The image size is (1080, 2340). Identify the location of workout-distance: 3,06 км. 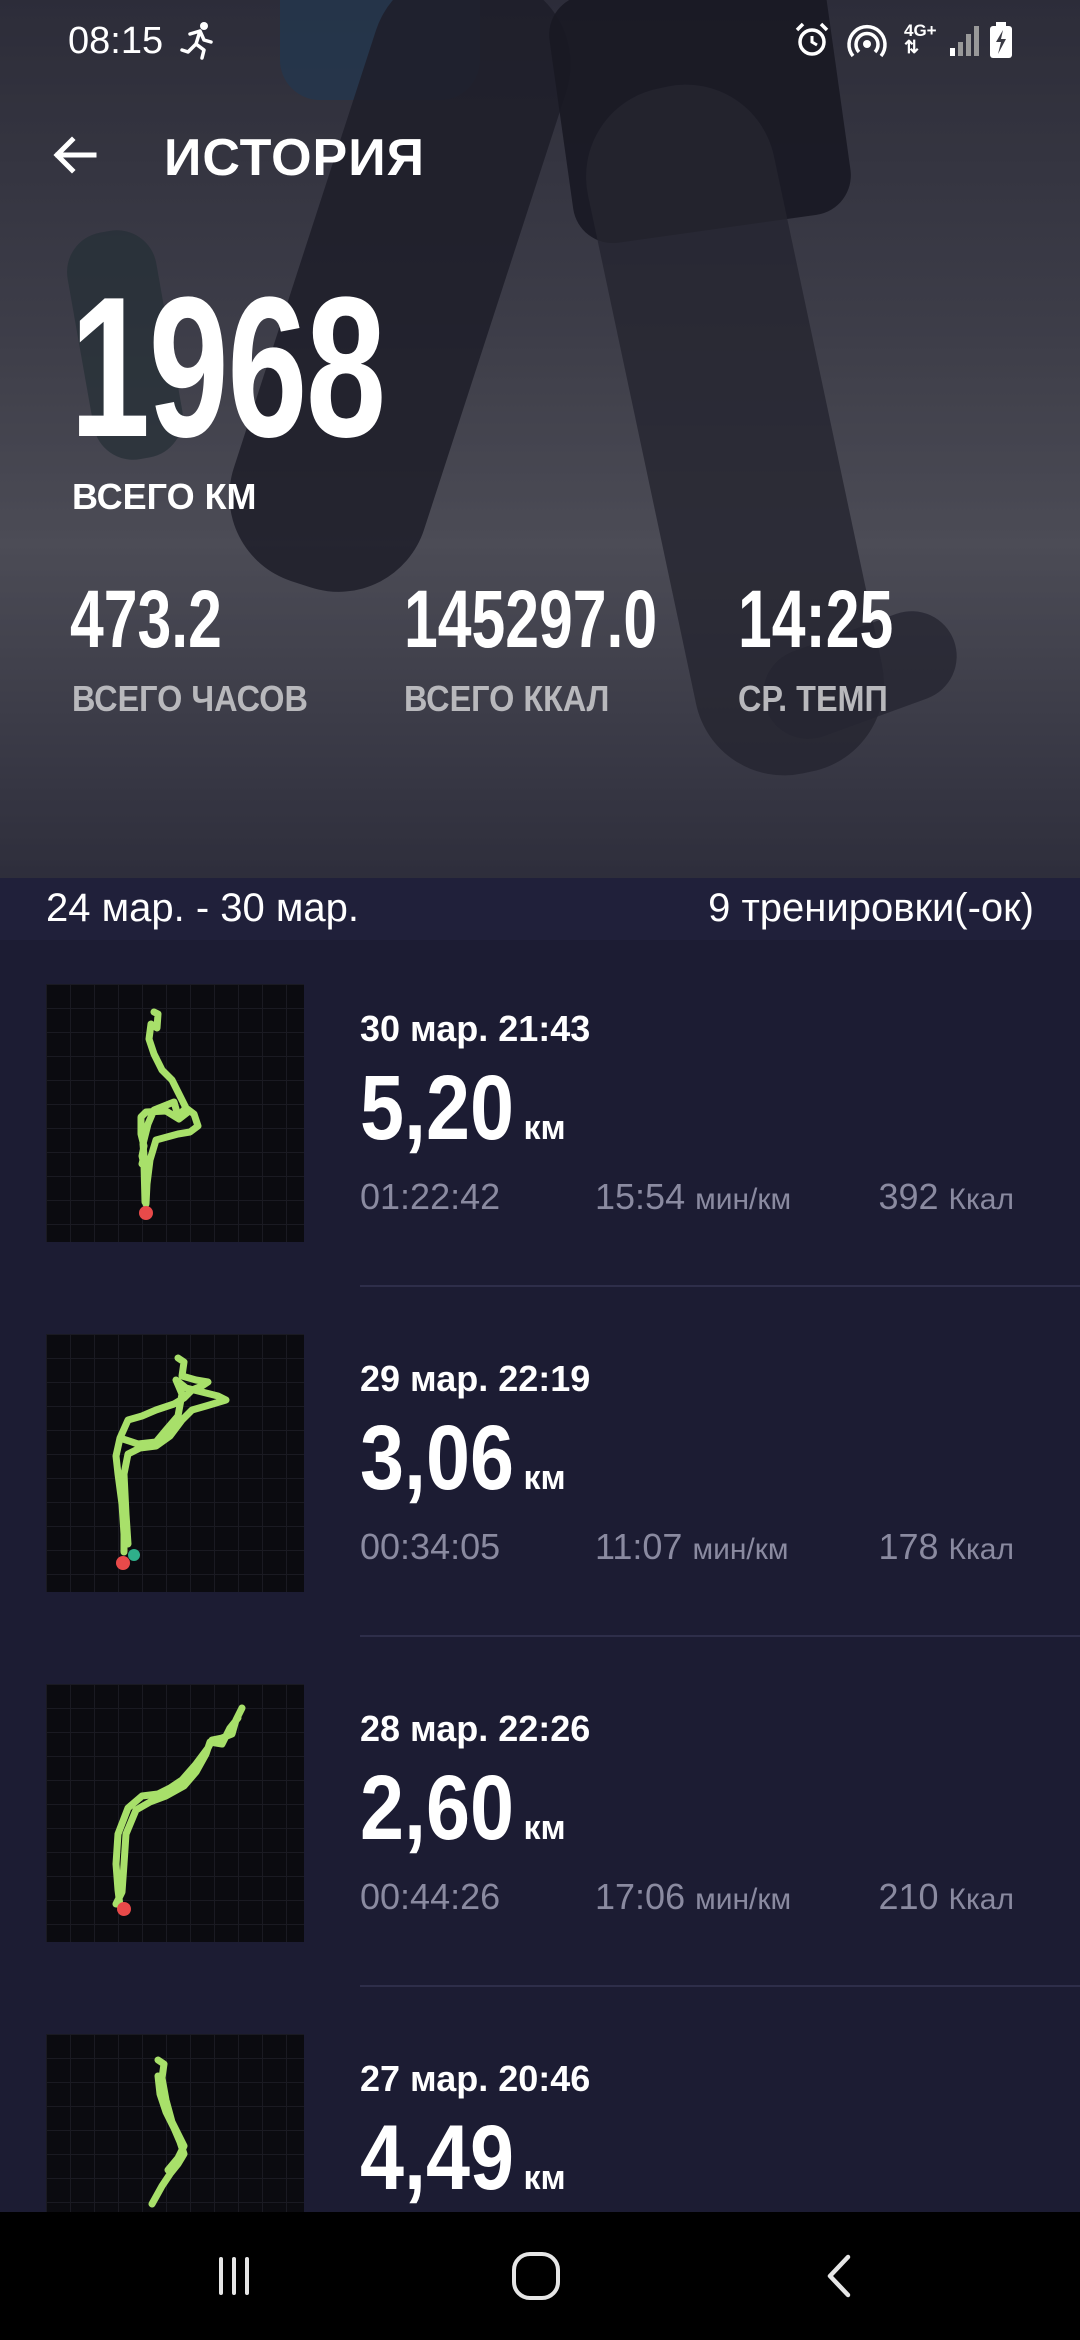
(463, 1457).